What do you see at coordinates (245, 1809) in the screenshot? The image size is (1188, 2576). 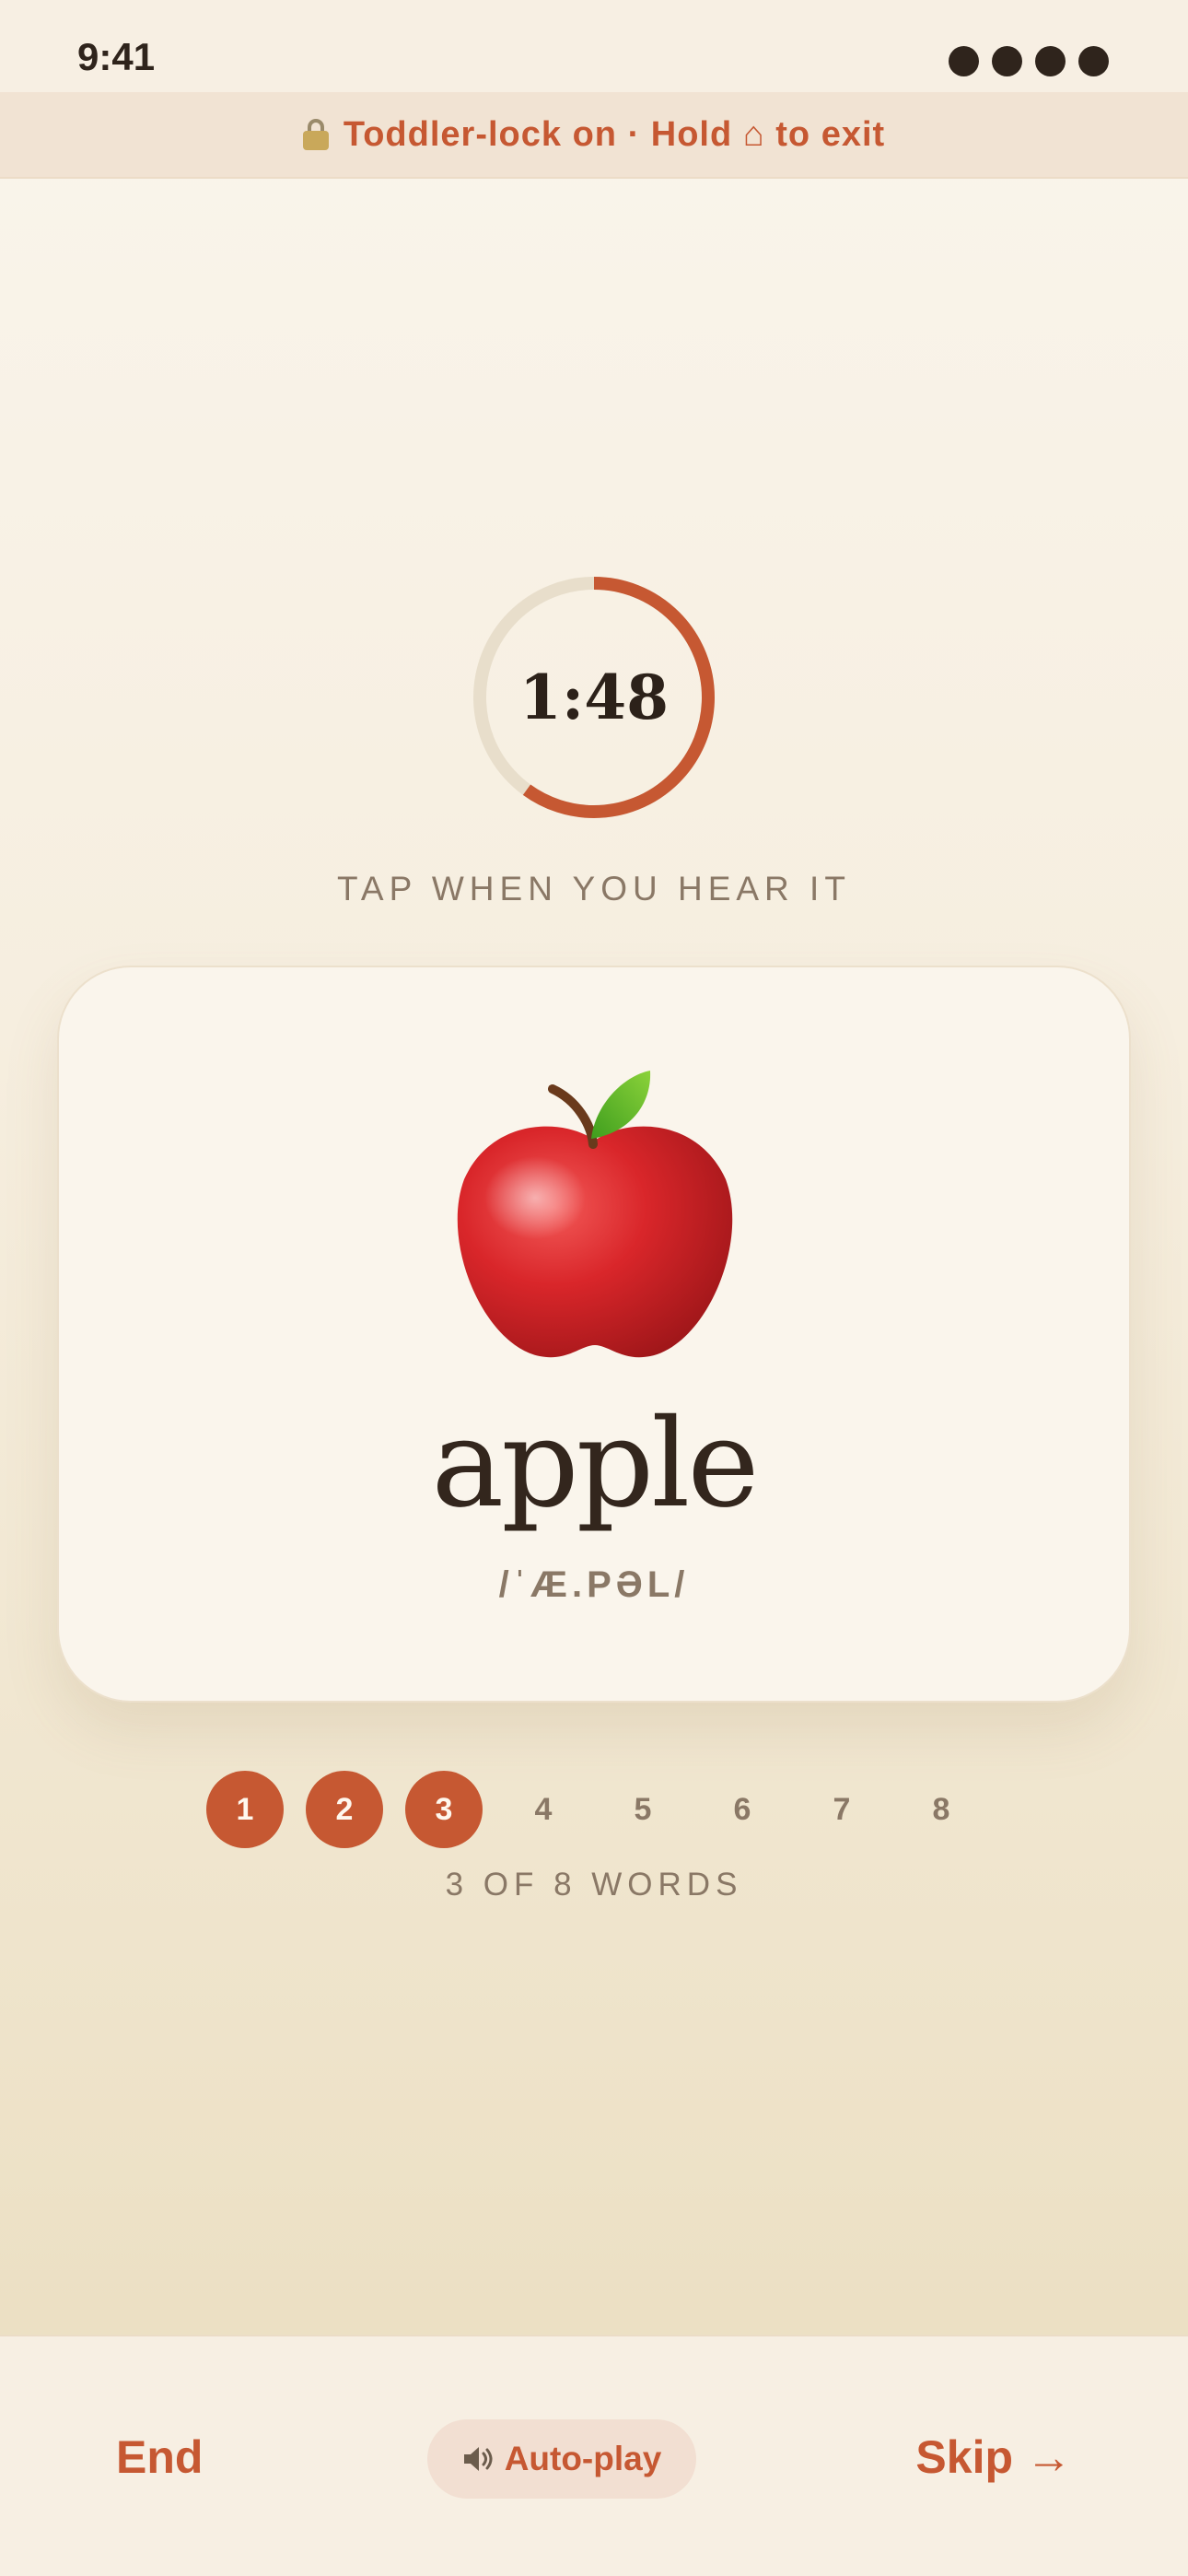 I see `progress-step: 1` at bounding box center [245, 1809].